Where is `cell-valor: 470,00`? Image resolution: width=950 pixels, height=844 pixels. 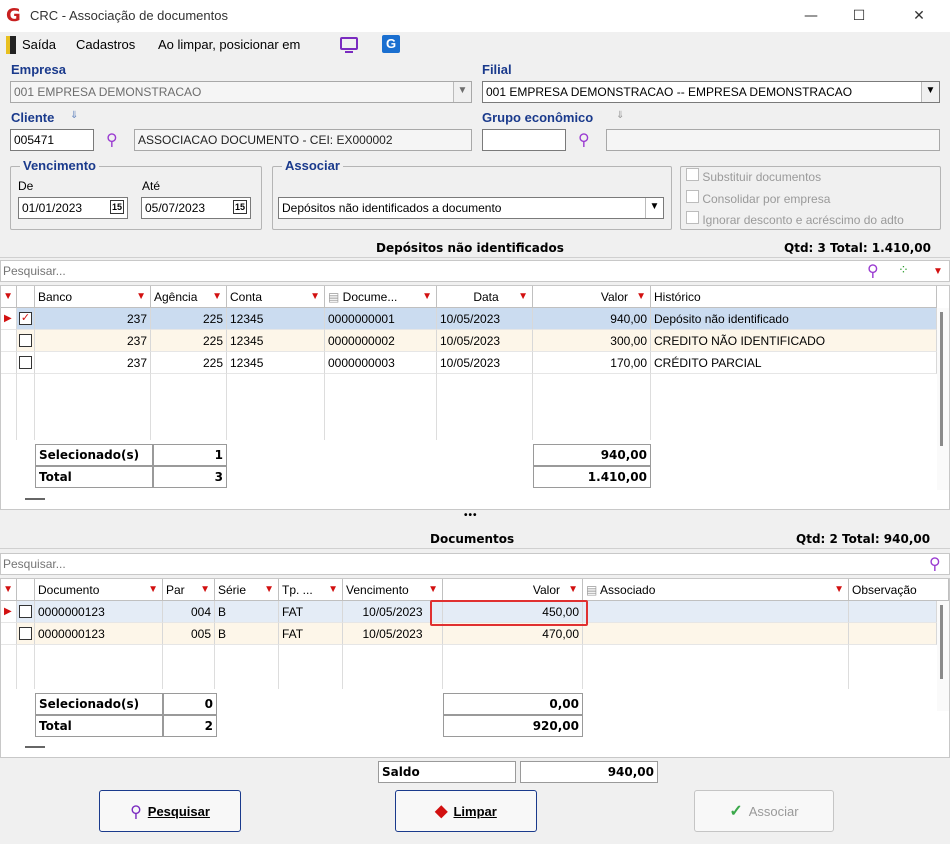 cell-valor: 470,00 is located at coordinates (513, 634).